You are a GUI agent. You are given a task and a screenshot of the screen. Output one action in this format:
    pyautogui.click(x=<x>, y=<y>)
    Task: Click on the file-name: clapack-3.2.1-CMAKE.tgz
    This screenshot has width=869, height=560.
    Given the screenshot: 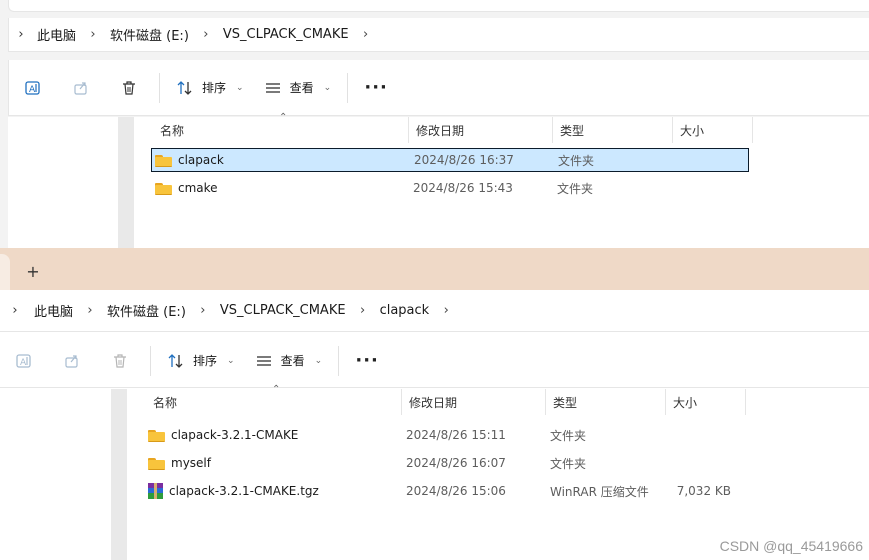 What is the action you would take?
    pyautogui.click(x=244, y=491)
    